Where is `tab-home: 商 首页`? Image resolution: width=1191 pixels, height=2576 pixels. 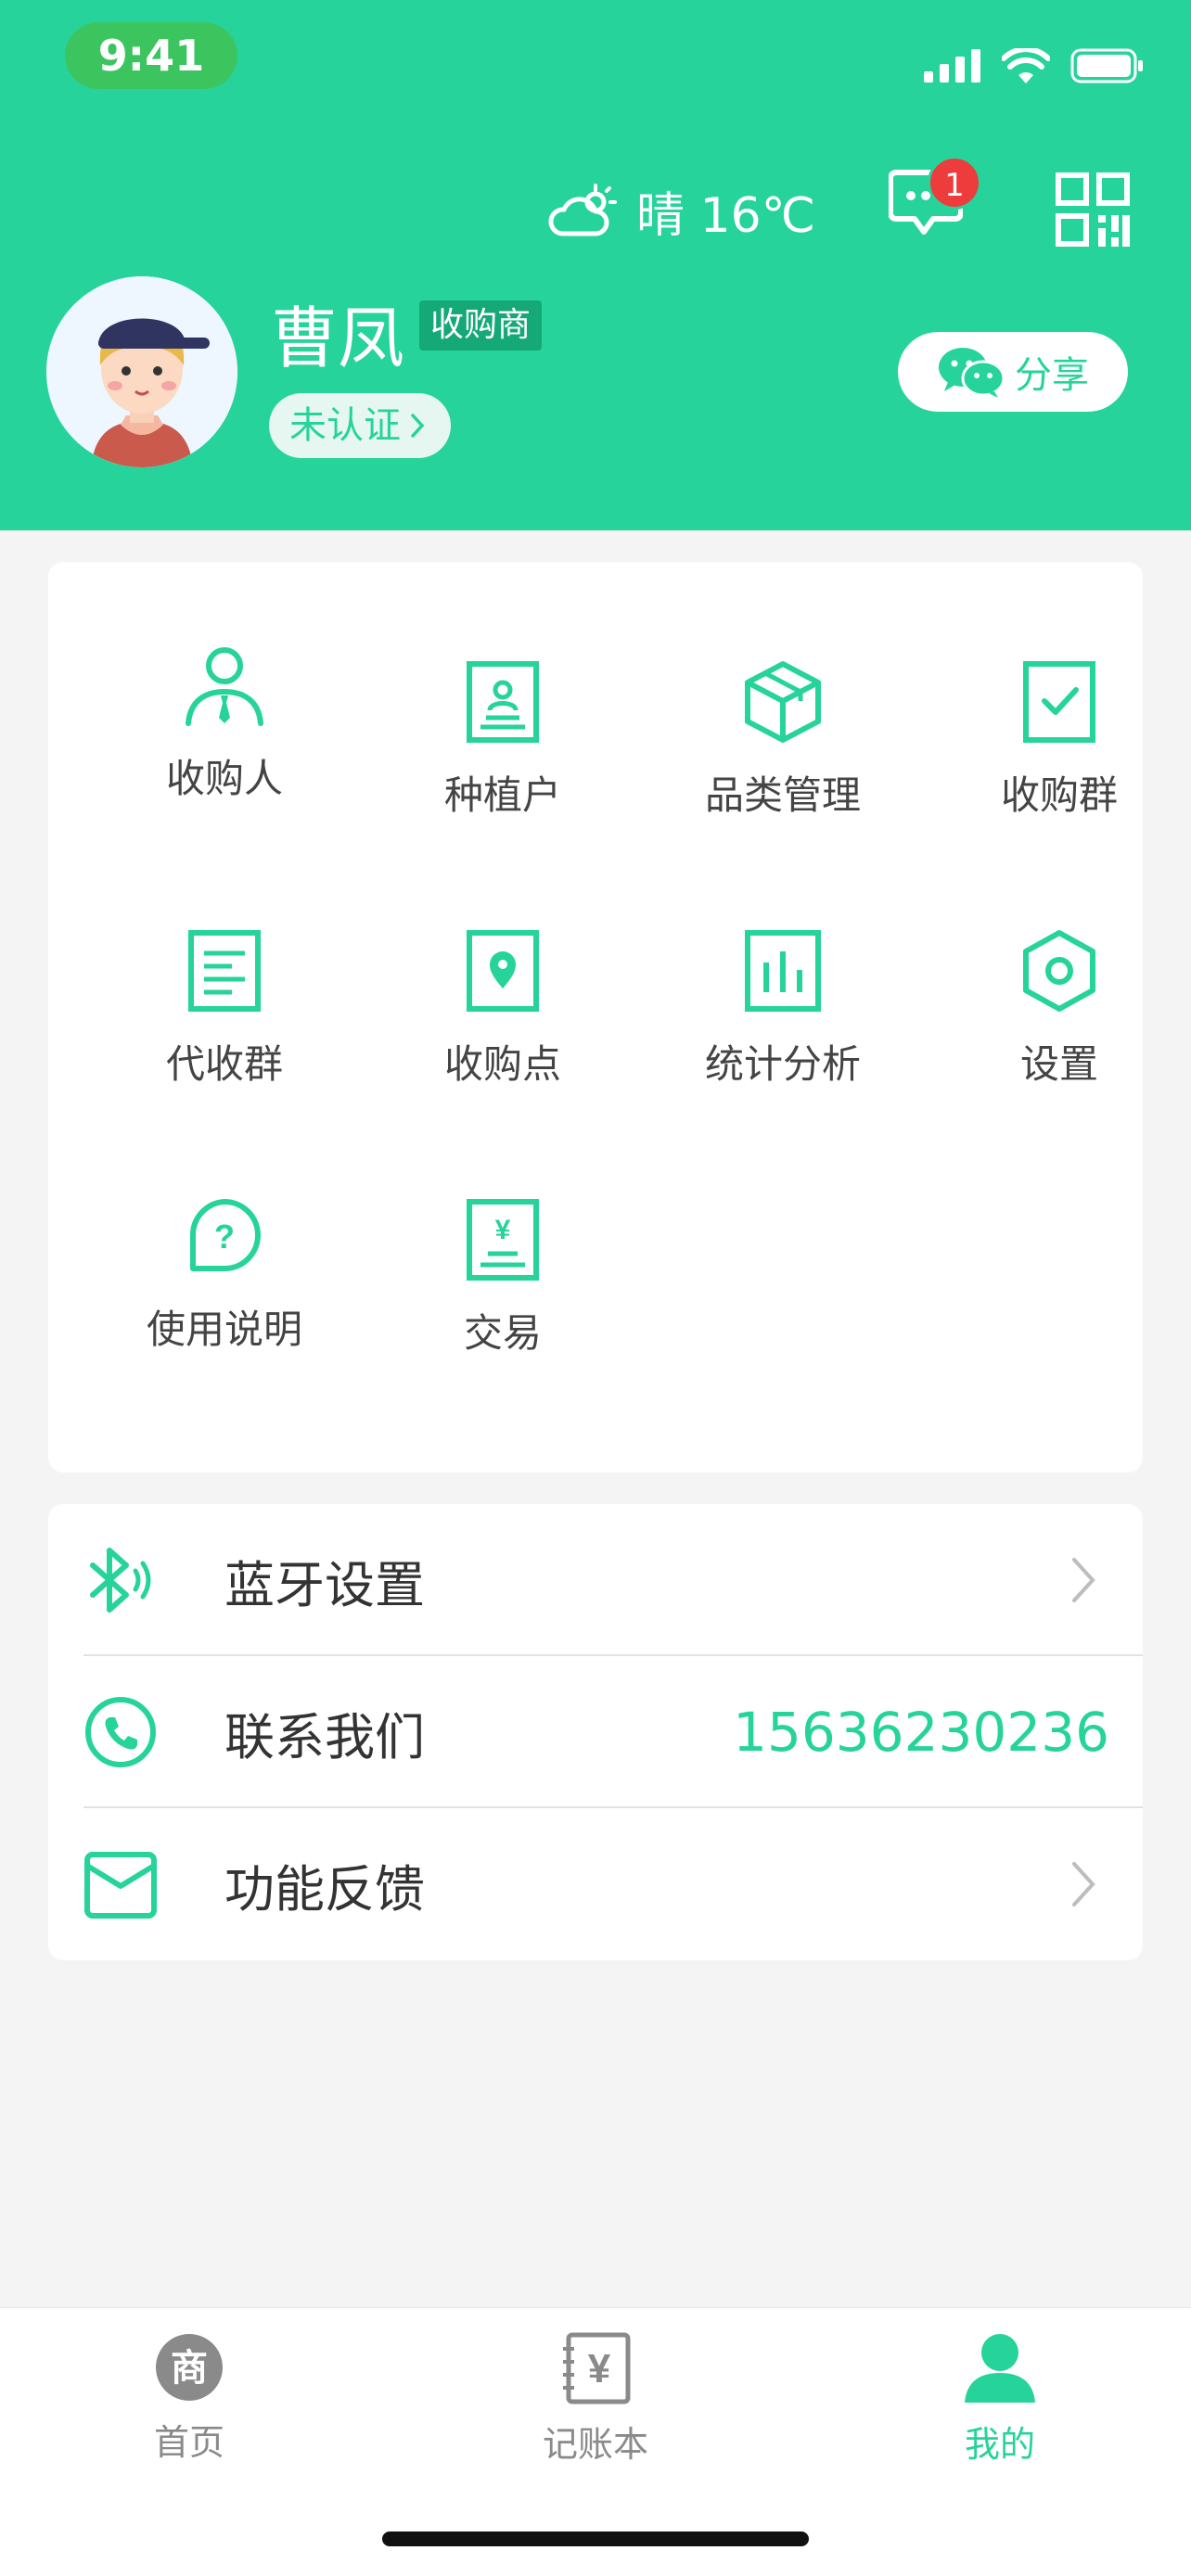 tab-home: 商 首页 is located at coordinates (189, 2398).